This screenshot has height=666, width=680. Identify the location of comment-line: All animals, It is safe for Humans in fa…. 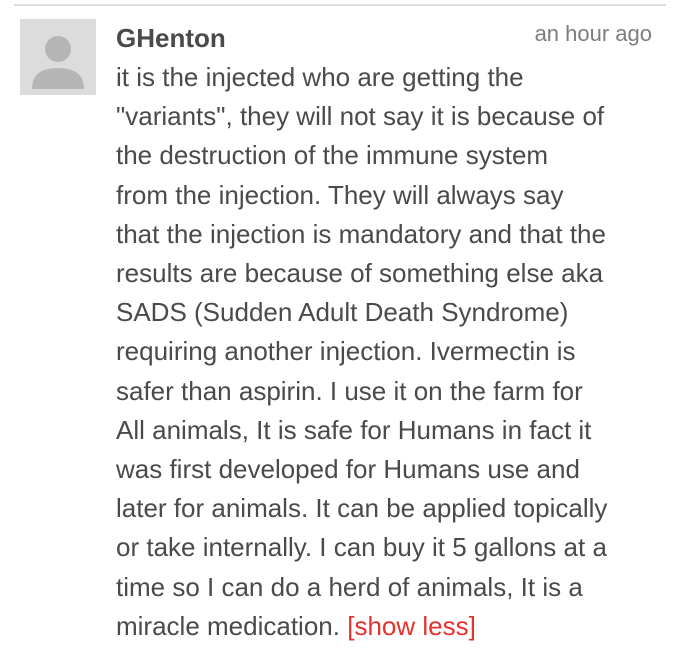
(354, 429).